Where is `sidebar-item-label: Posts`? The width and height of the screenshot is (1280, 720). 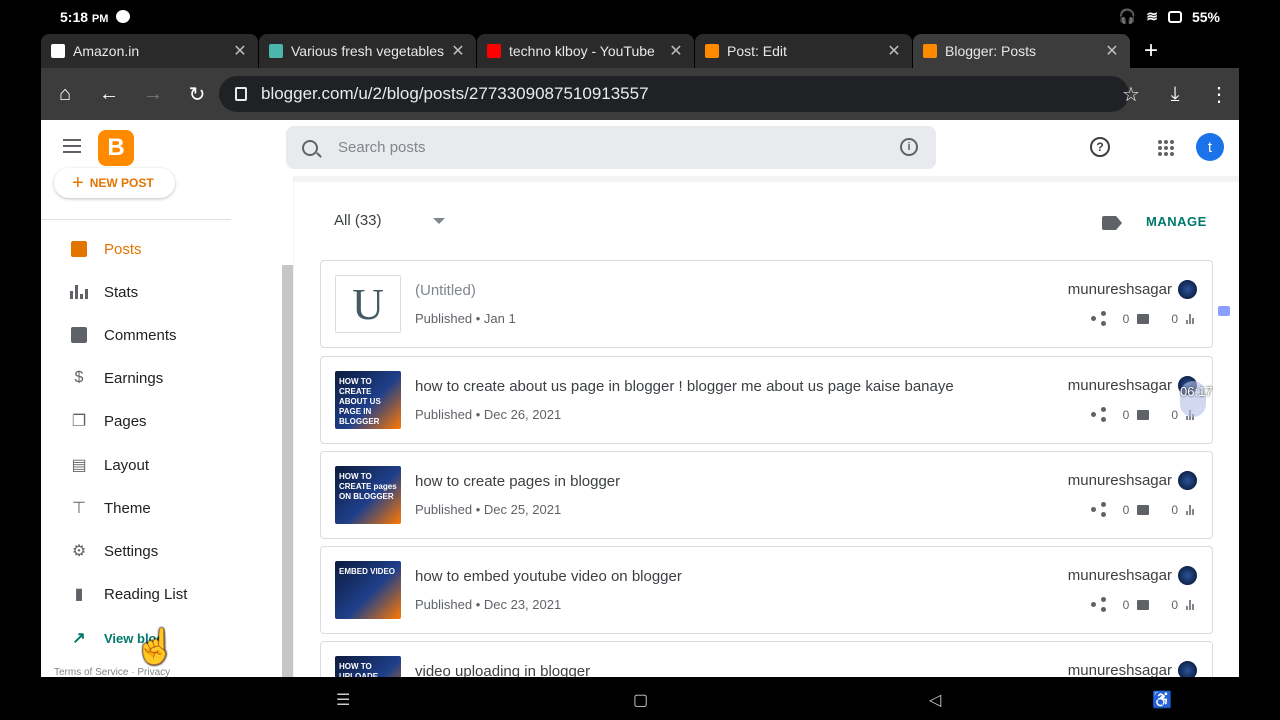 sidebar-item-label: Posts is located at coordinates (123, 249).